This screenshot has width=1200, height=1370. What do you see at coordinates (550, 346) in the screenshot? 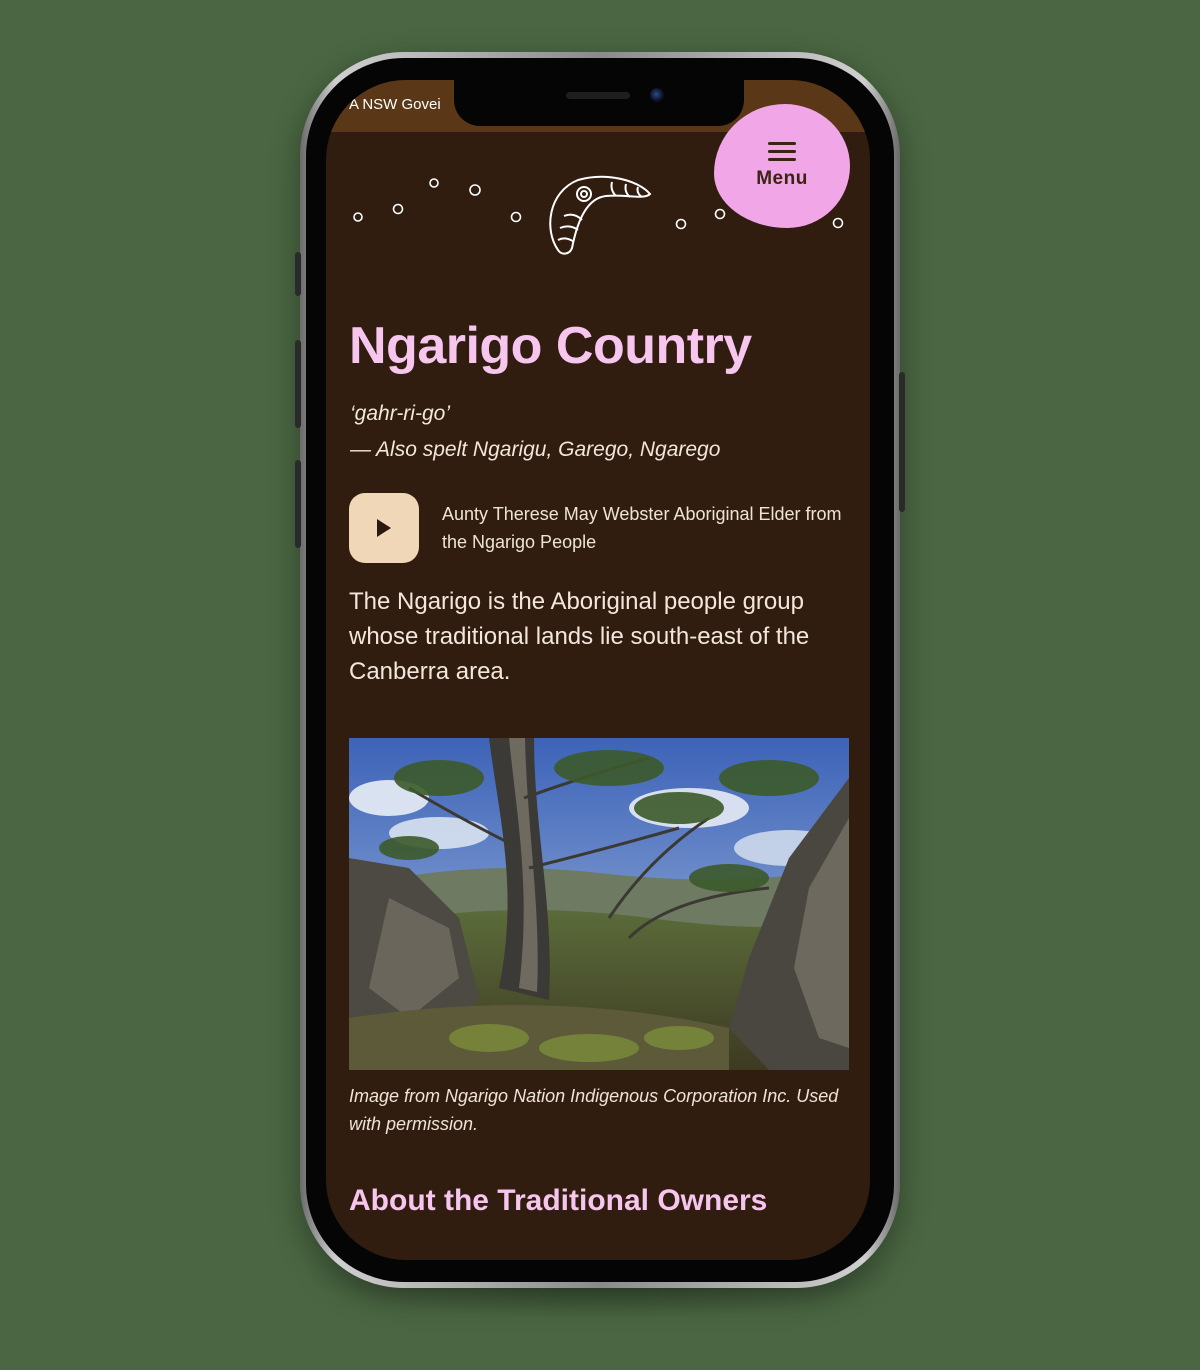
I see `page-title: Ngarigo Country` at bounding box center [550, 346].